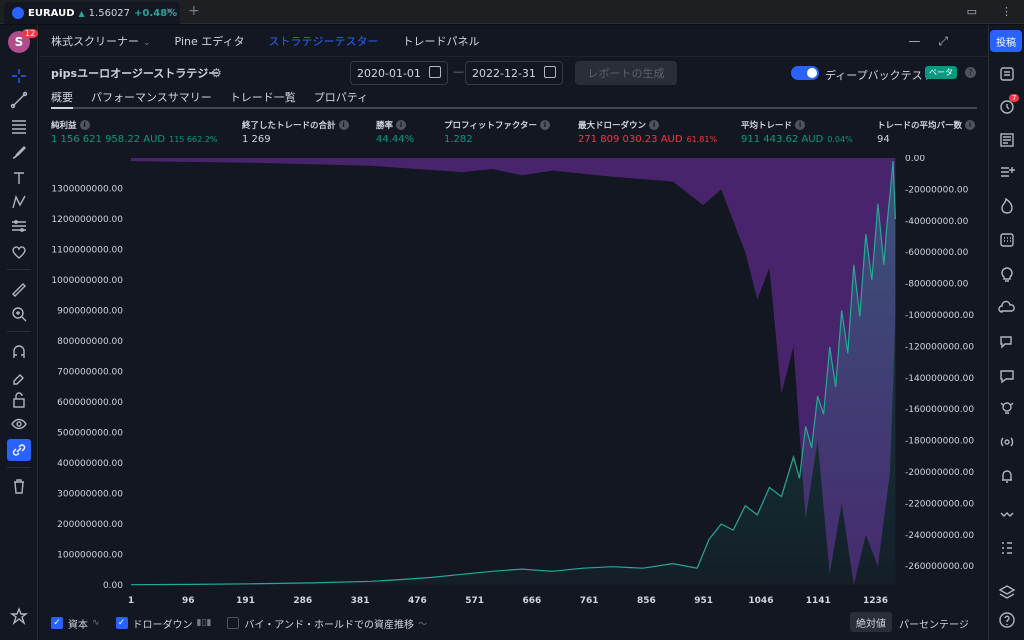  Describe the element at coordinates (62, 98) in the screenshot. I see `tab-overview: 概要` at that location.